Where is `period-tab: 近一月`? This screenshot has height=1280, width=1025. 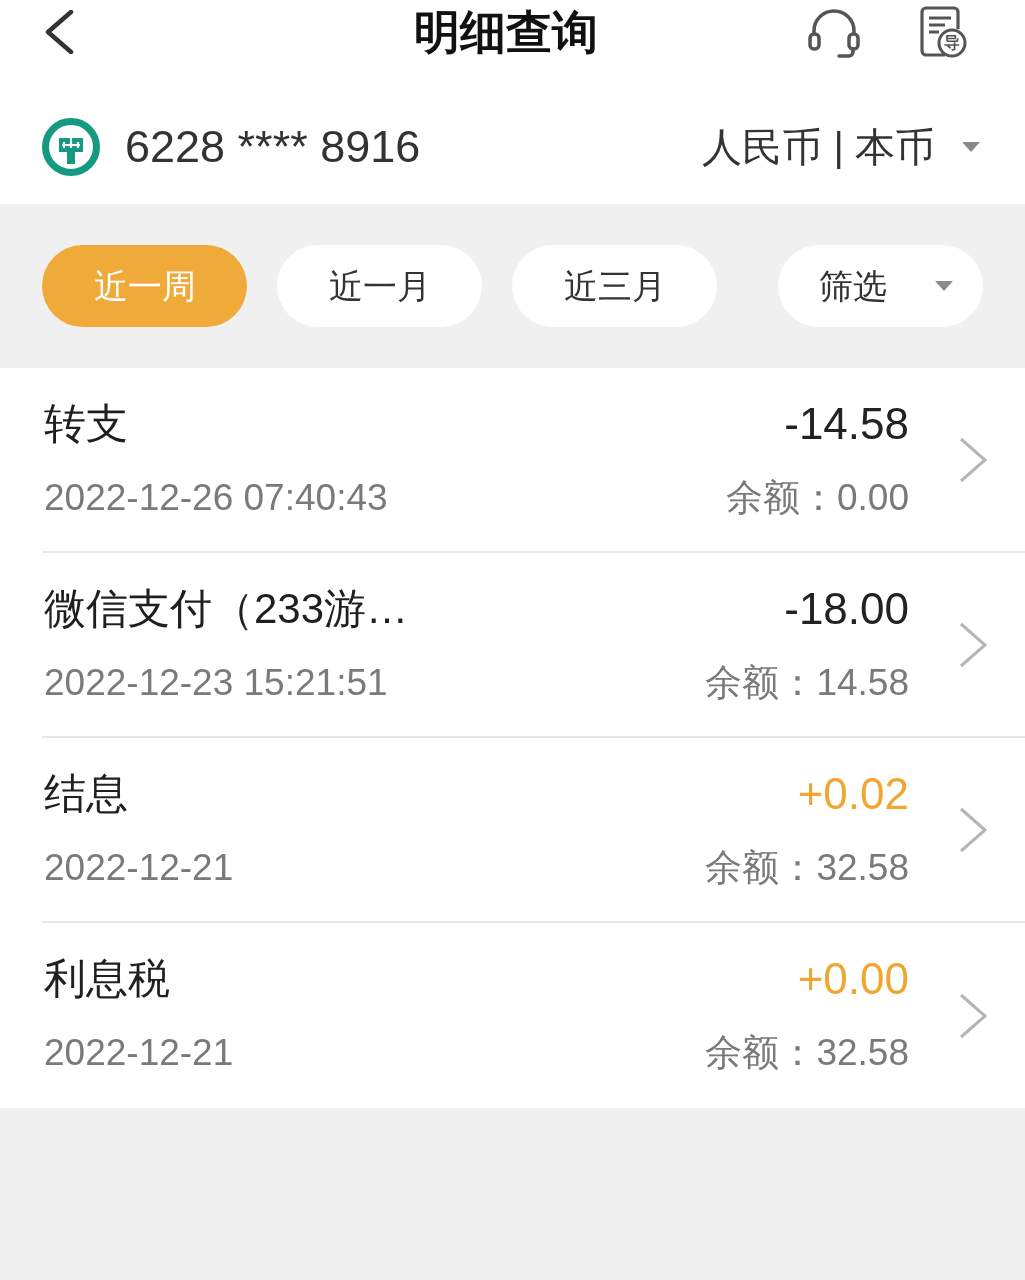 period-tab: 近一月 is located at coordinates (379, 286).